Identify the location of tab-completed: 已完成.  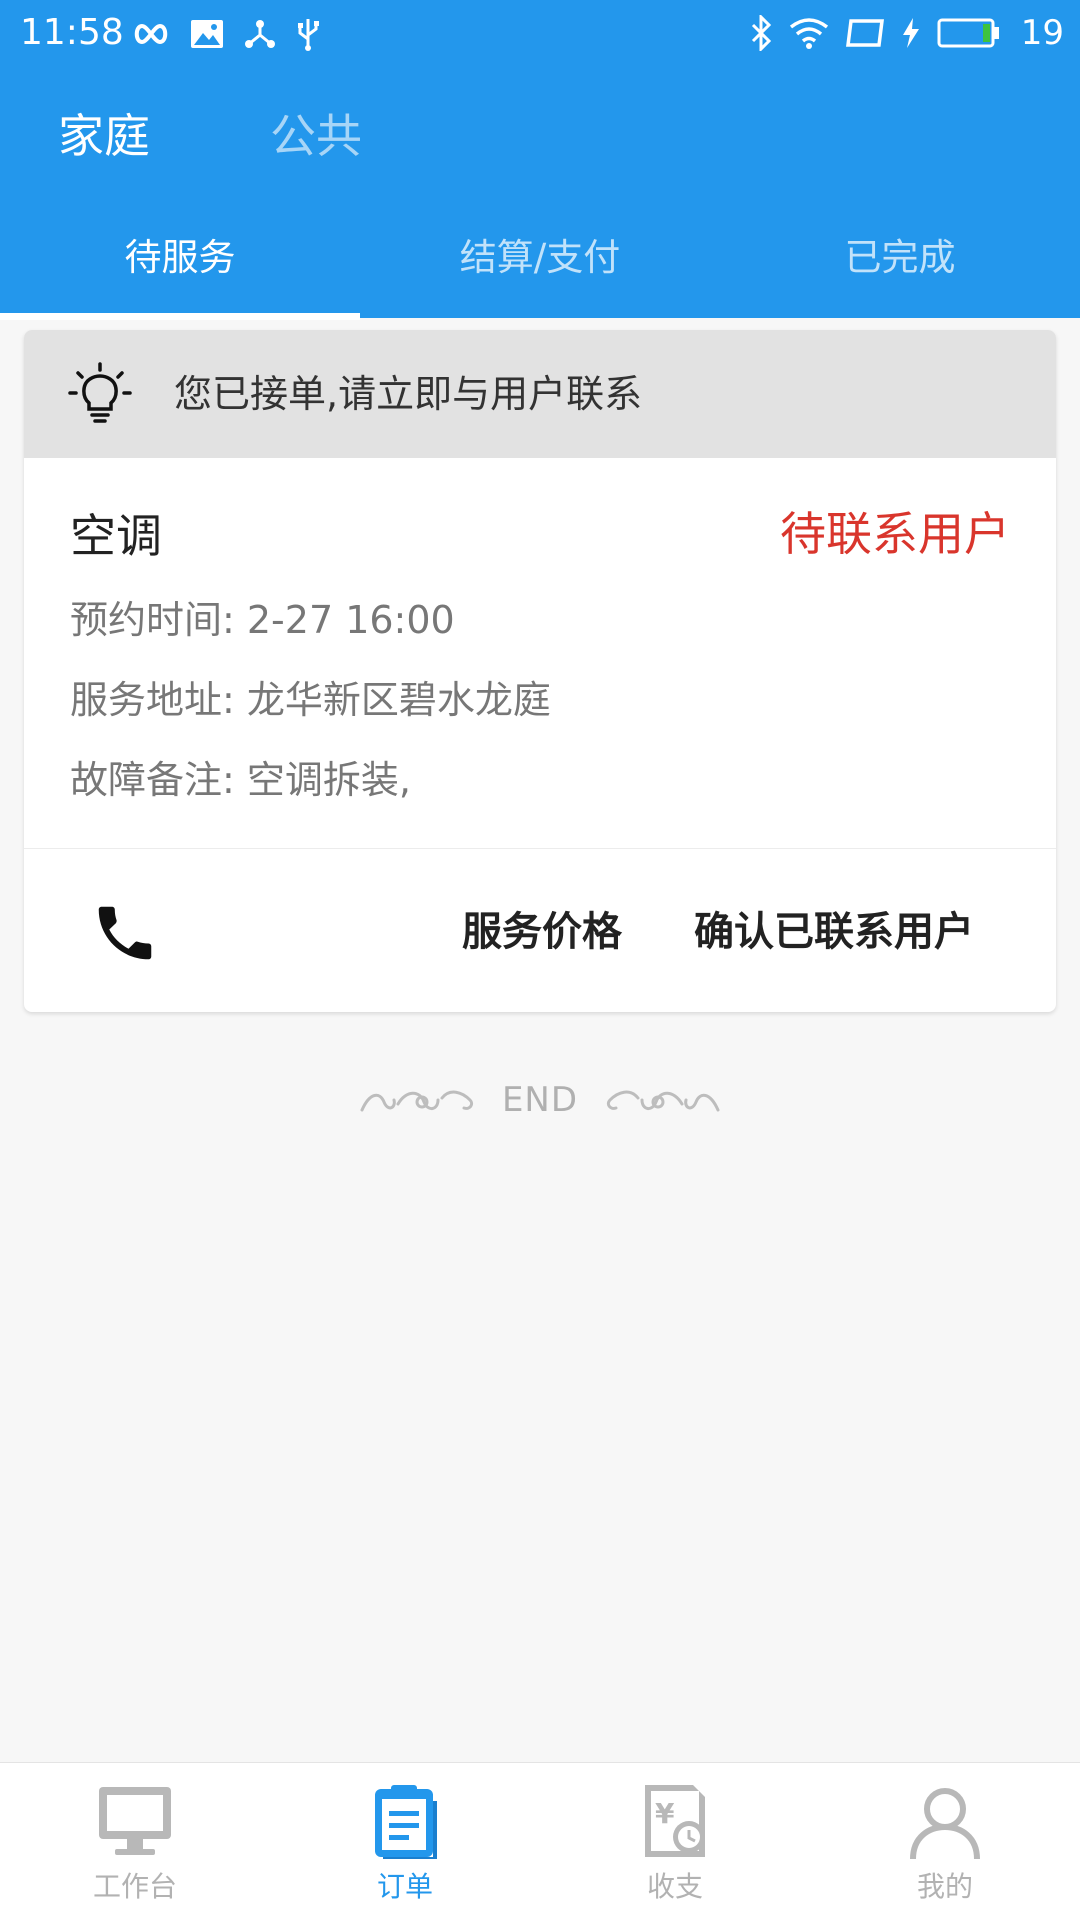
(900, 258).